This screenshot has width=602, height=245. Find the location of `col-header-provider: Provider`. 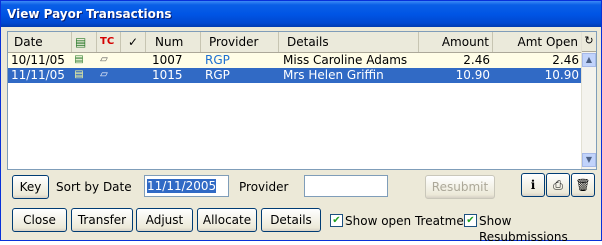

col-header-provider: Provider is located at coordinates (240, 42).